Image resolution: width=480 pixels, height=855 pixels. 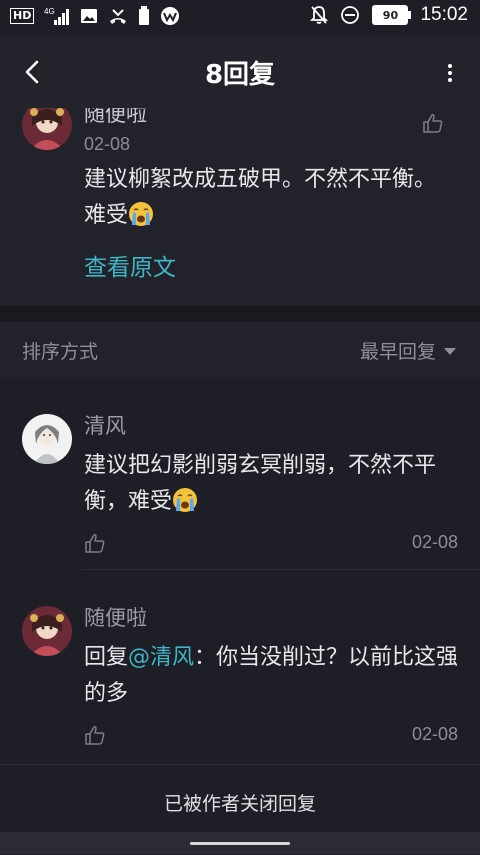 I want to click on signal-icon: 4G, so click(x=57, y=16).